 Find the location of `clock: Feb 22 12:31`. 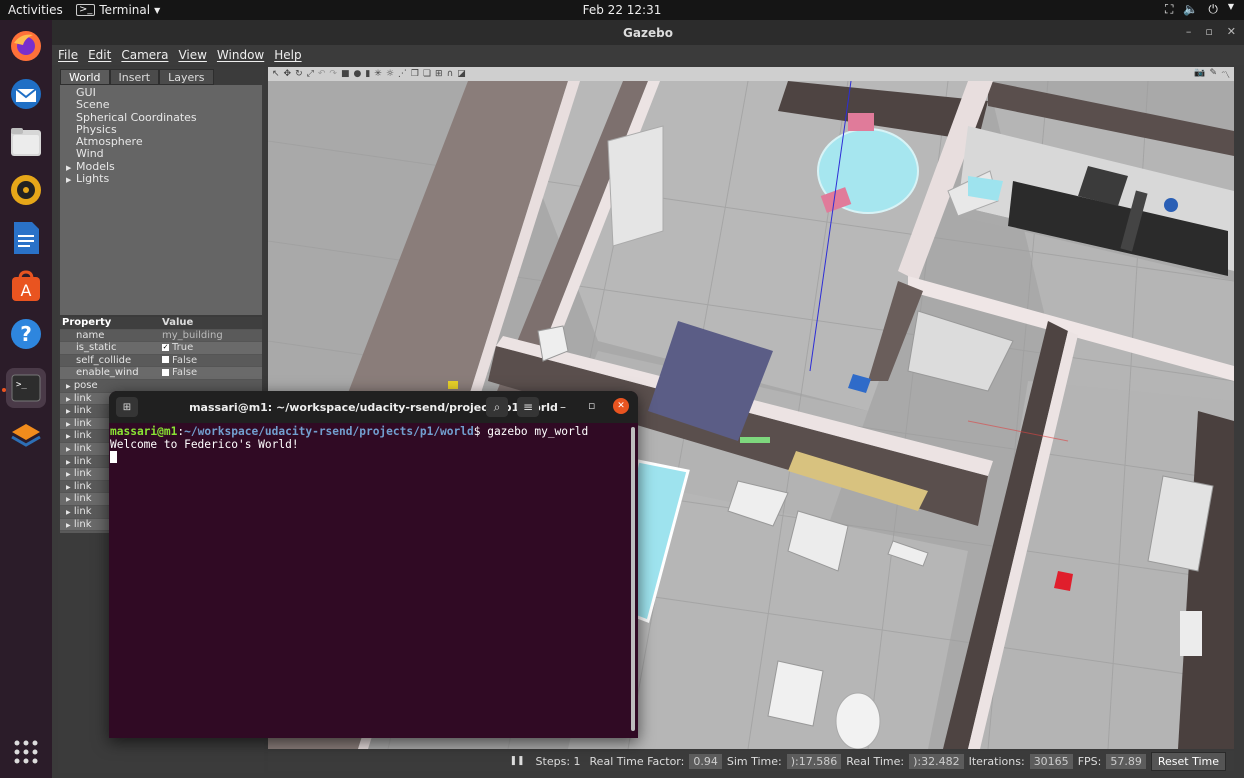

clock: Feb 22 12:31 is located at coordinates (622, 10).